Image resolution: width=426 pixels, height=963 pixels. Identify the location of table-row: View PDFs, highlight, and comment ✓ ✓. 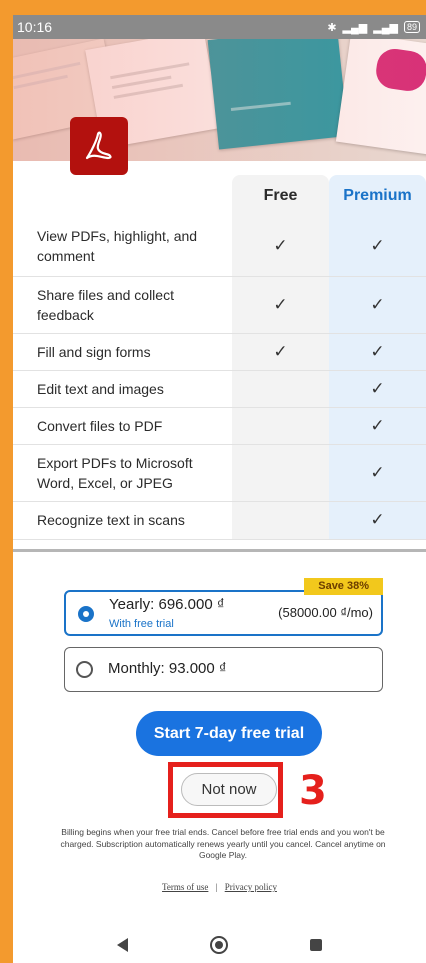
(219, 247).